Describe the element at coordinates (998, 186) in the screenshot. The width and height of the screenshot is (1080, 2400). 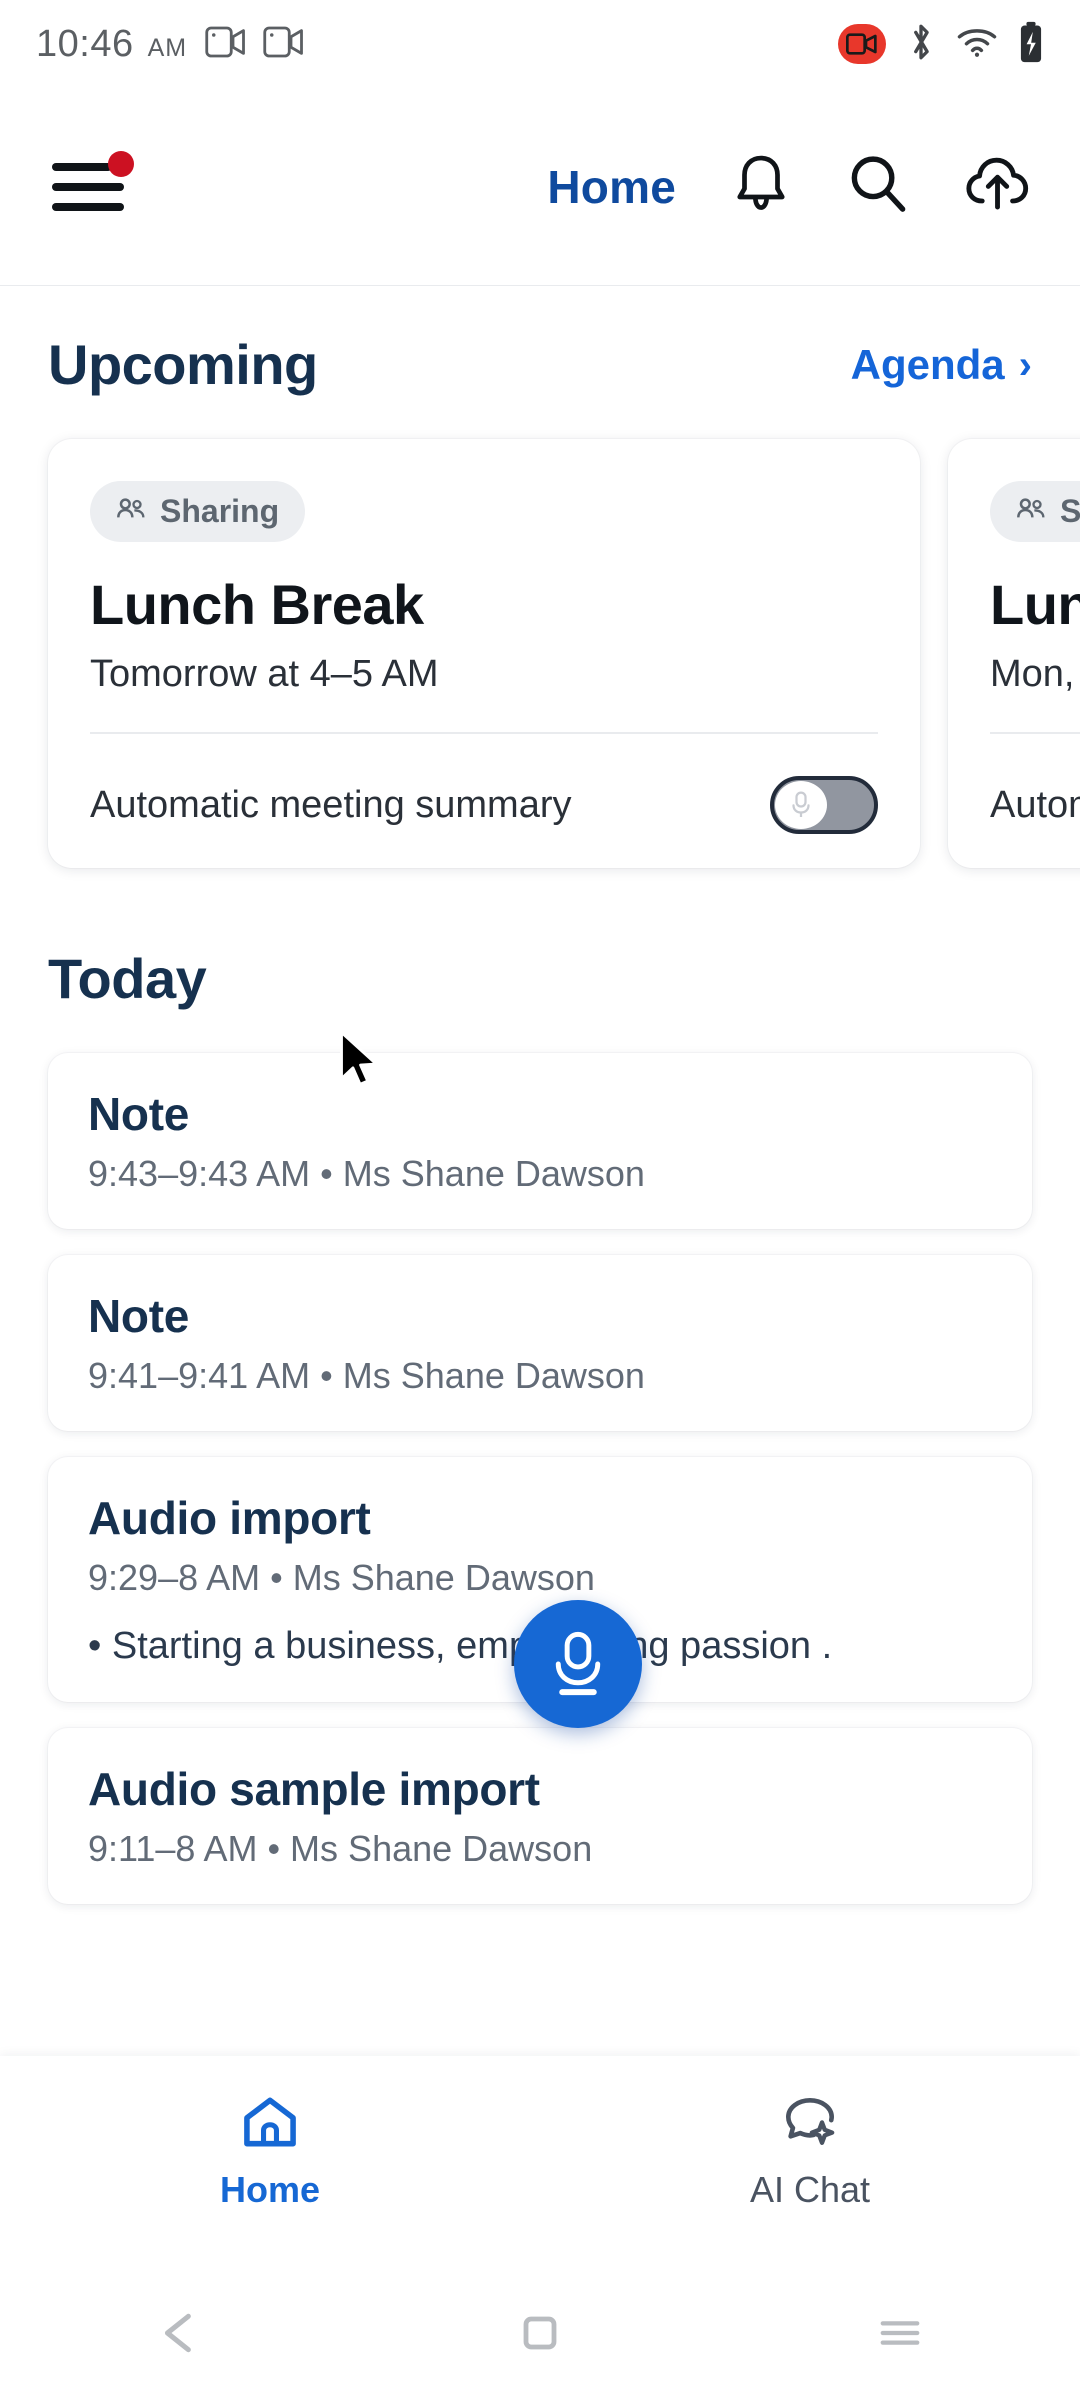
I see `cloud-upload-icon` at that location.